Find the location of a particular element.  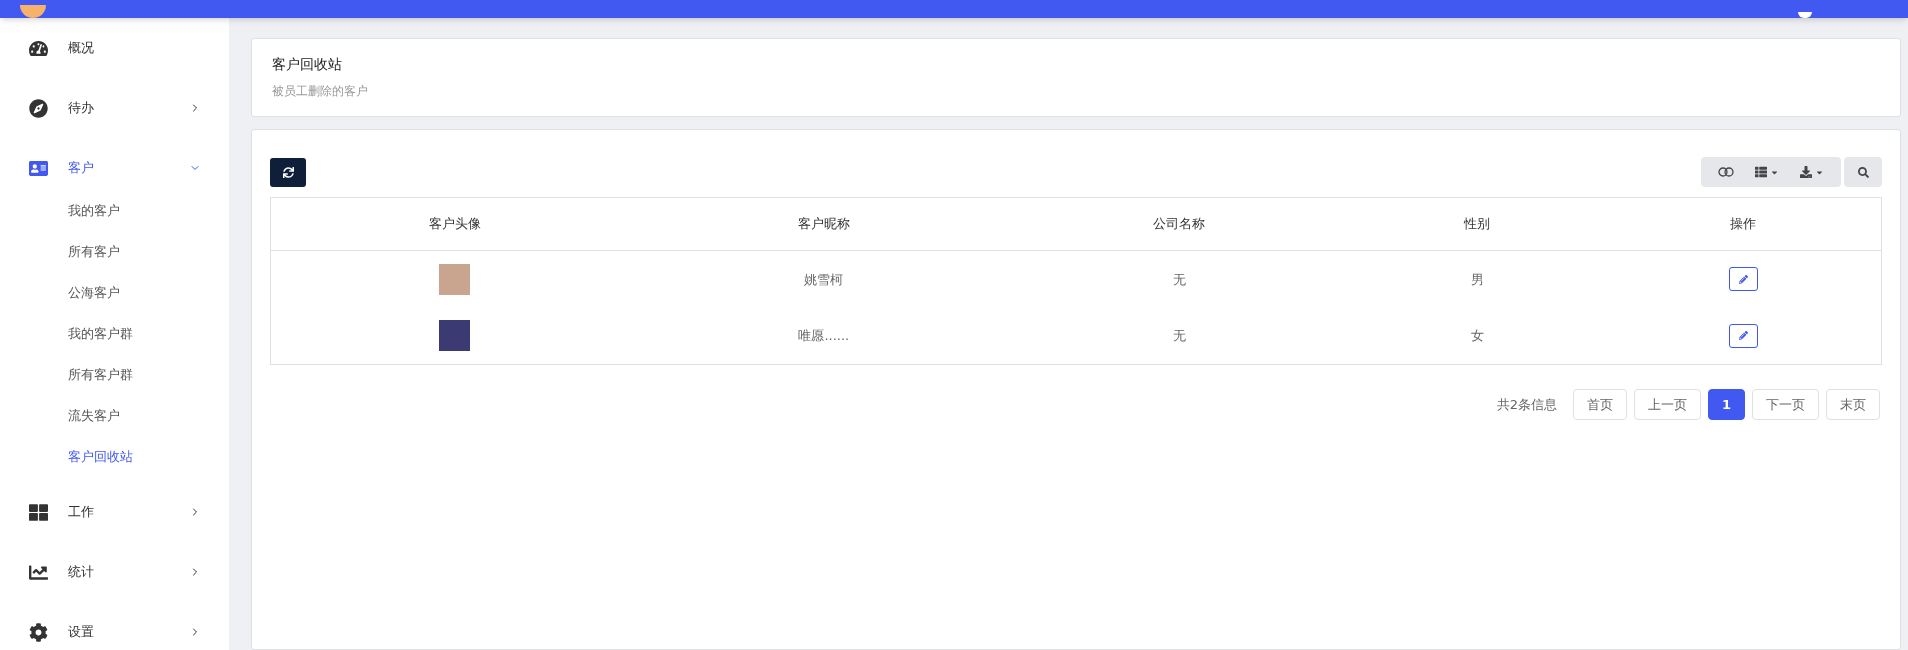

page-subtitle: 被员工删除的客户 is located at coordinates (320, 91).